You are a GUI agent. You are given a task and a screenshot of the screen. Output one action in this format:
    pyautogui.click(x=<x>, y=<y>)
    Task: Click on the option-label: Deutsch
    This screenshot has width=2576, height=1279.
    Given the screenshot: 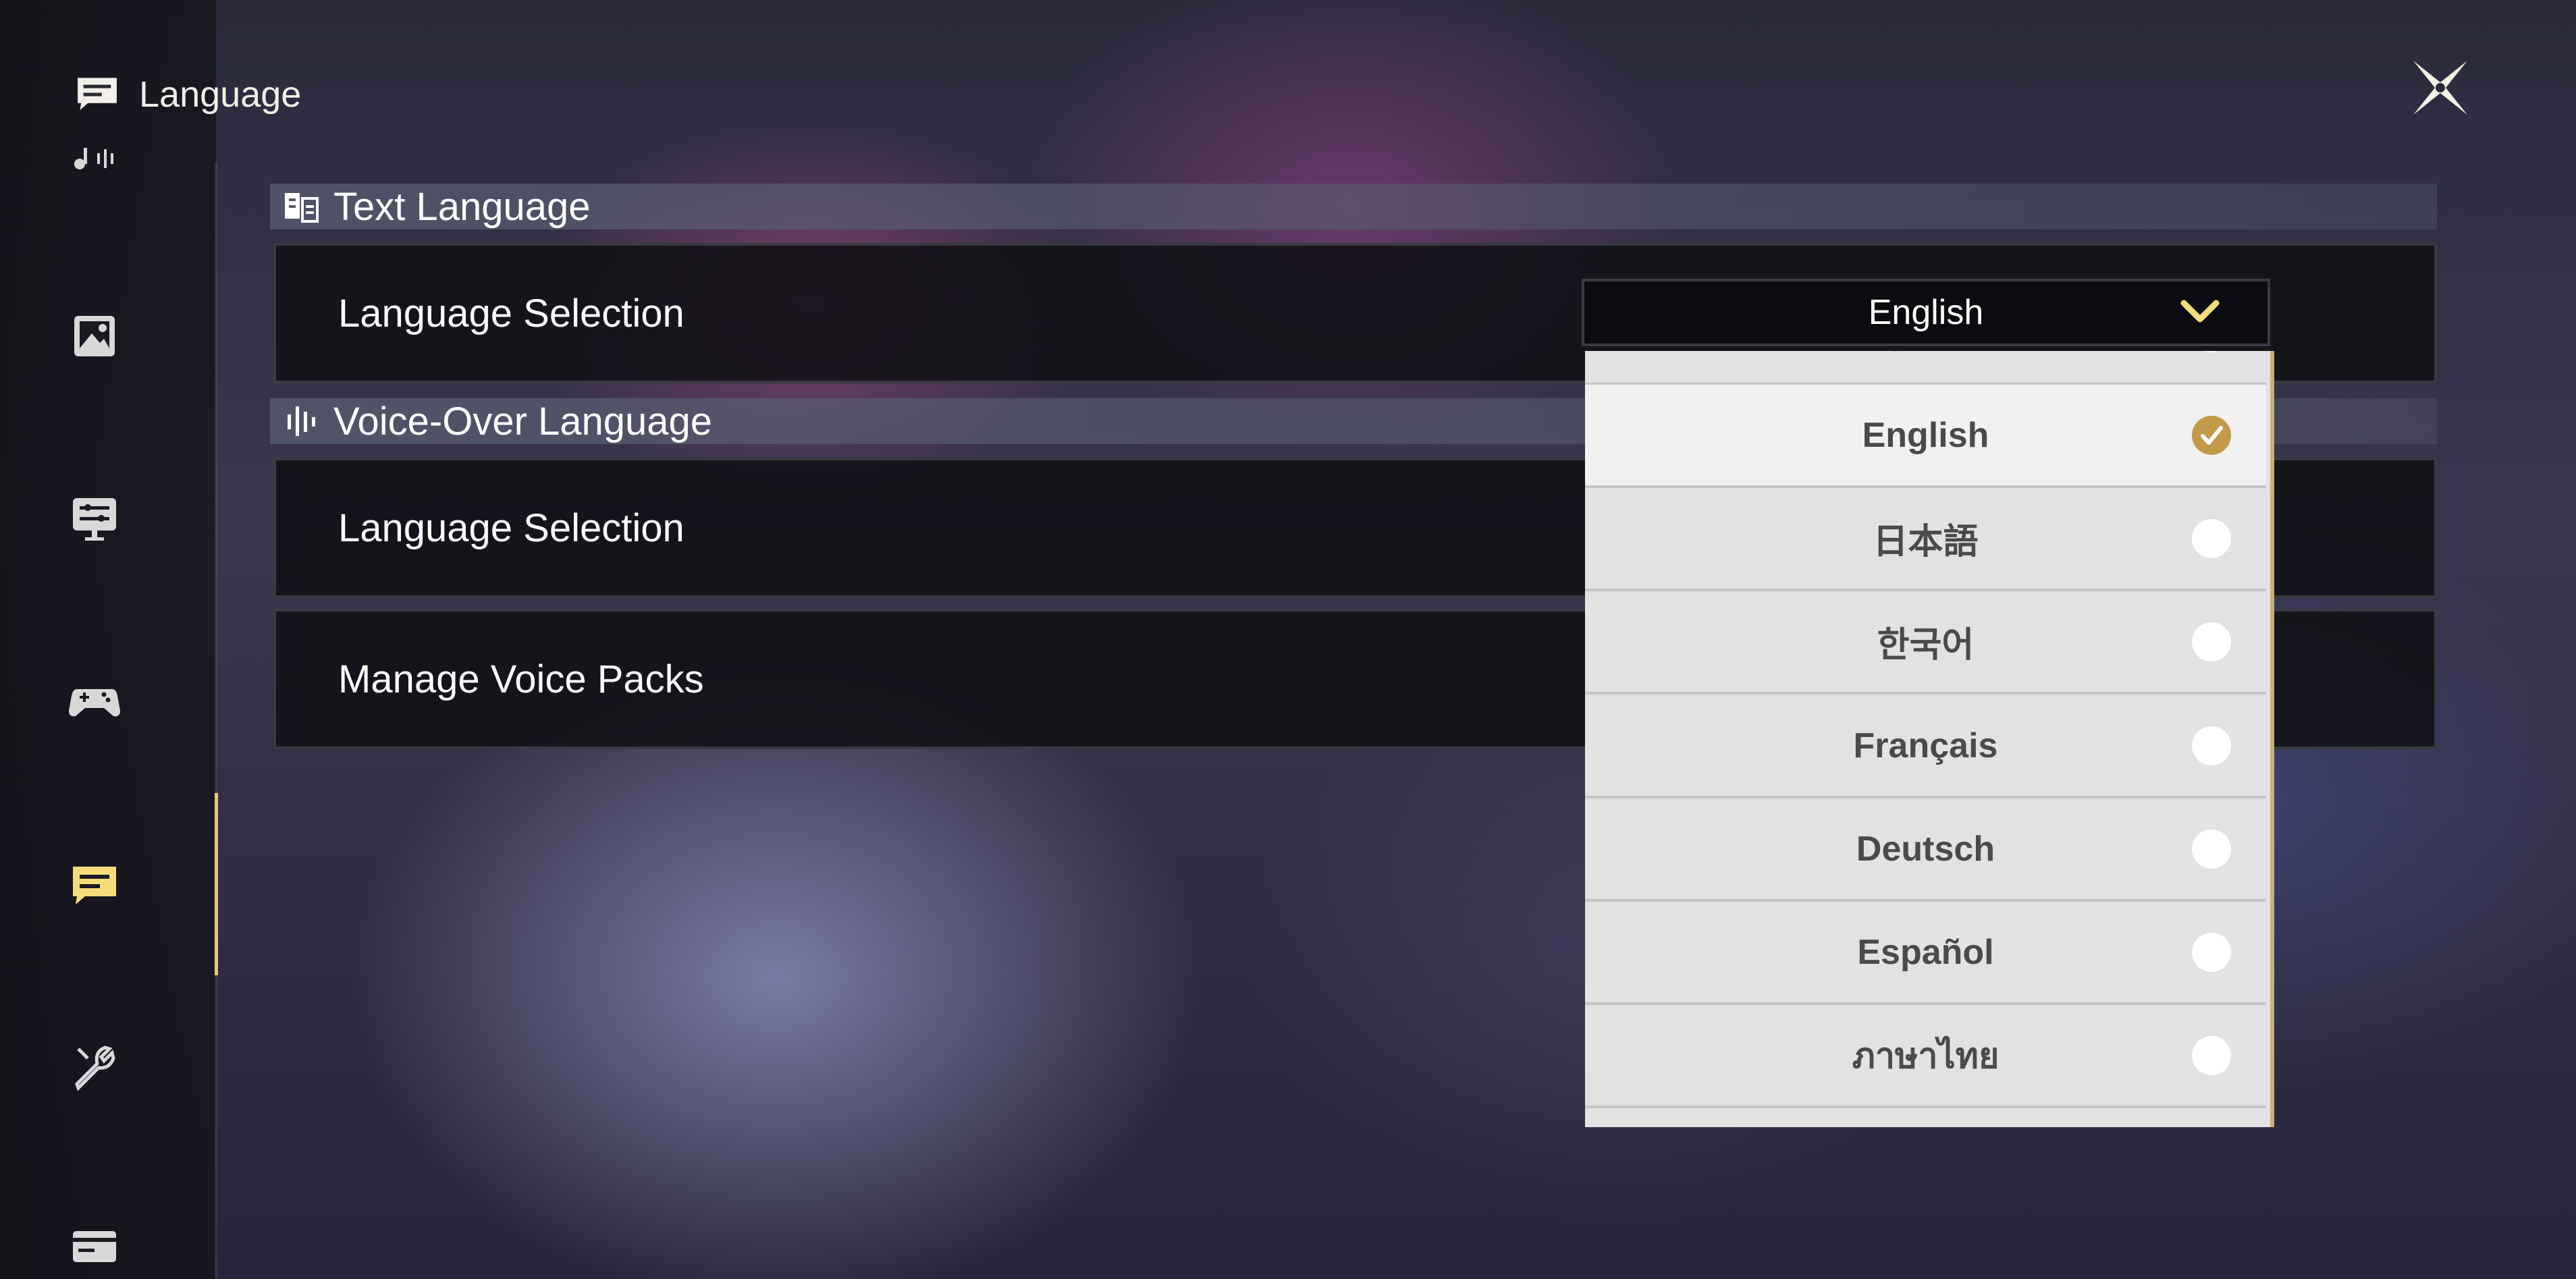 What is the action you would take?
    pyautogui.click(x=1925, y=849)
    